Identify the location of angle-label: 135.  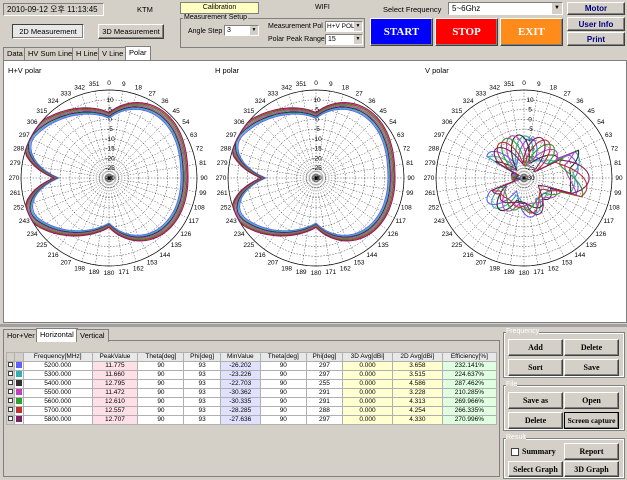
(383, 245).